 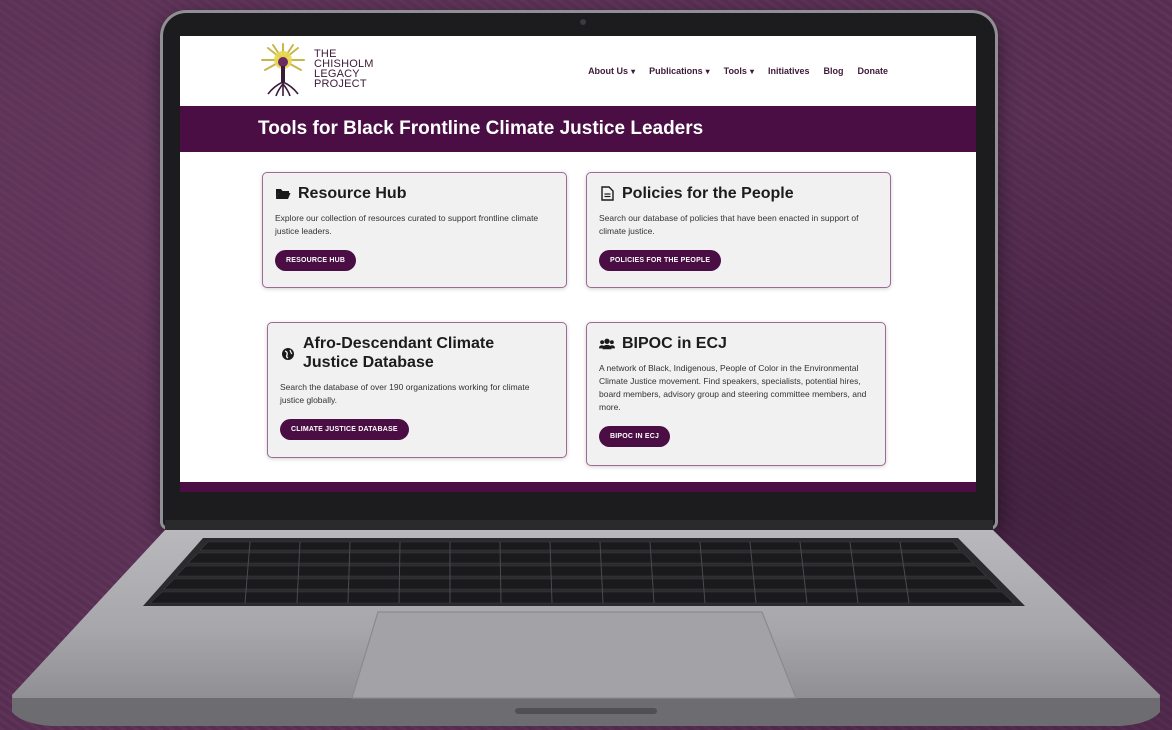 I want to click on nav-label: Initiatives, so click(x=788, y=71).